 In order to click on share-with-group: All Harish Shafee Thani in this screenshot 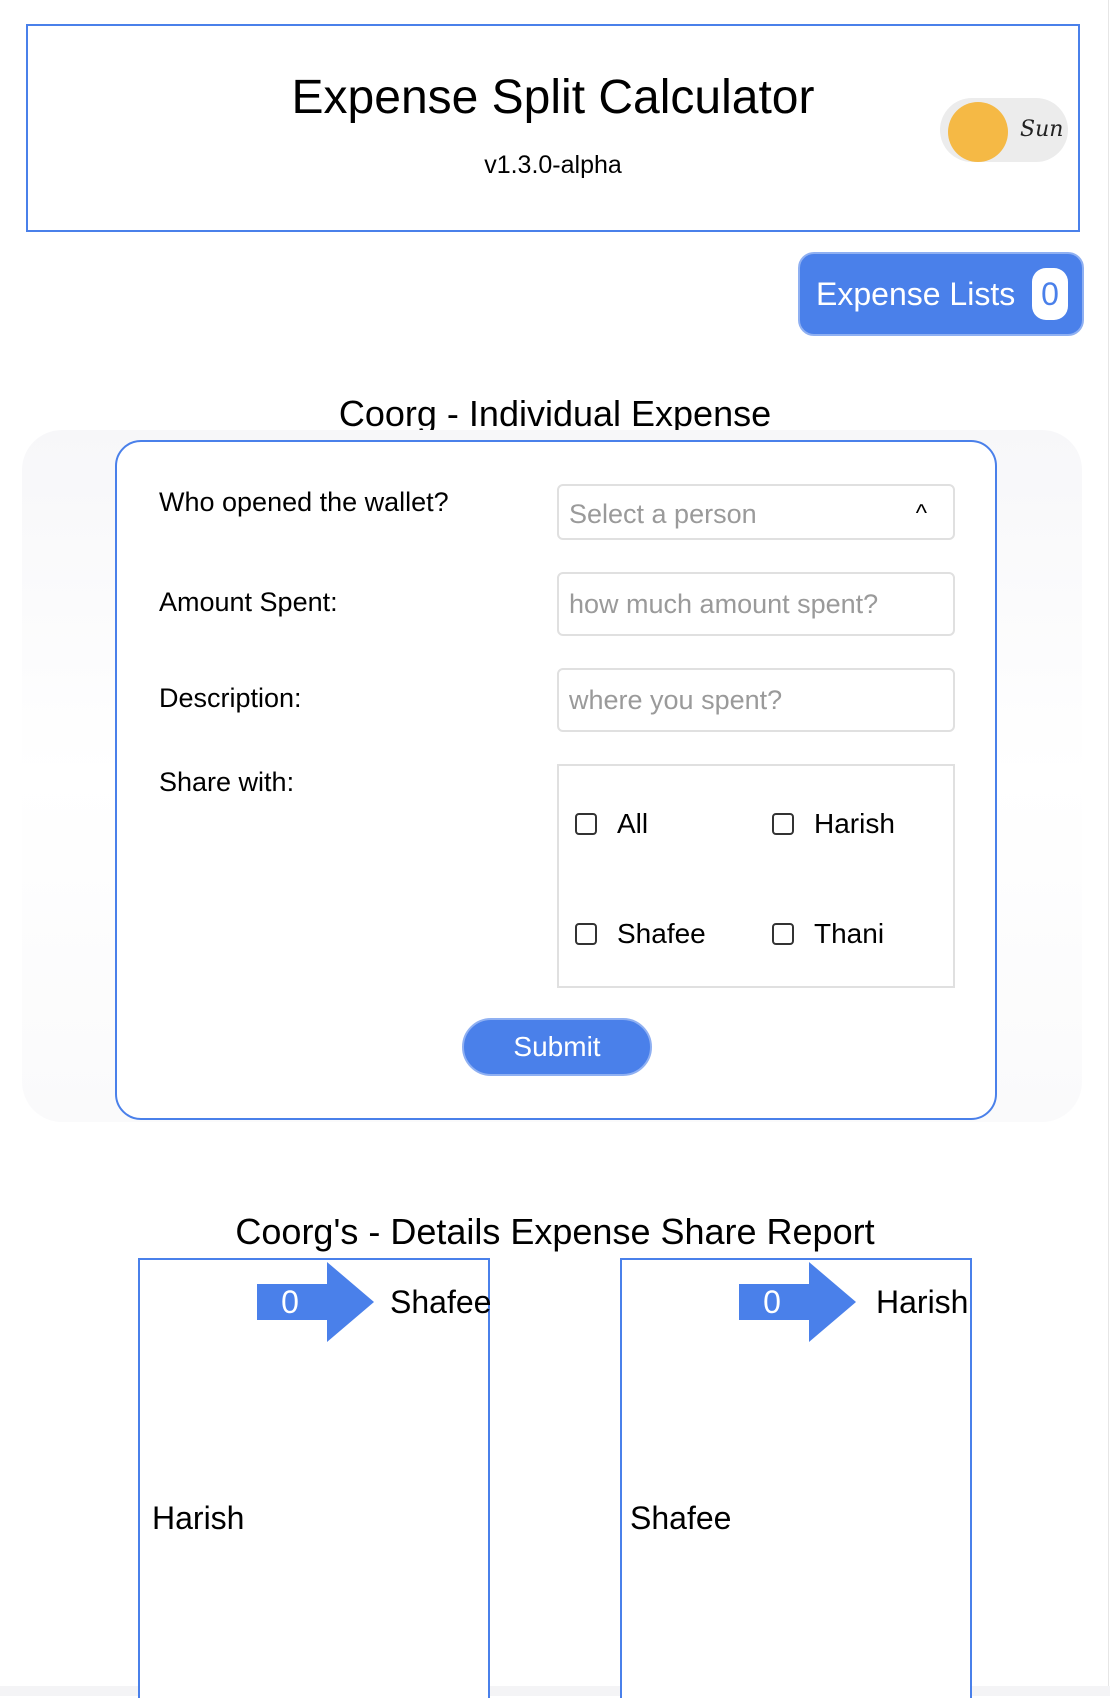, I will do `click(756, 876)`.